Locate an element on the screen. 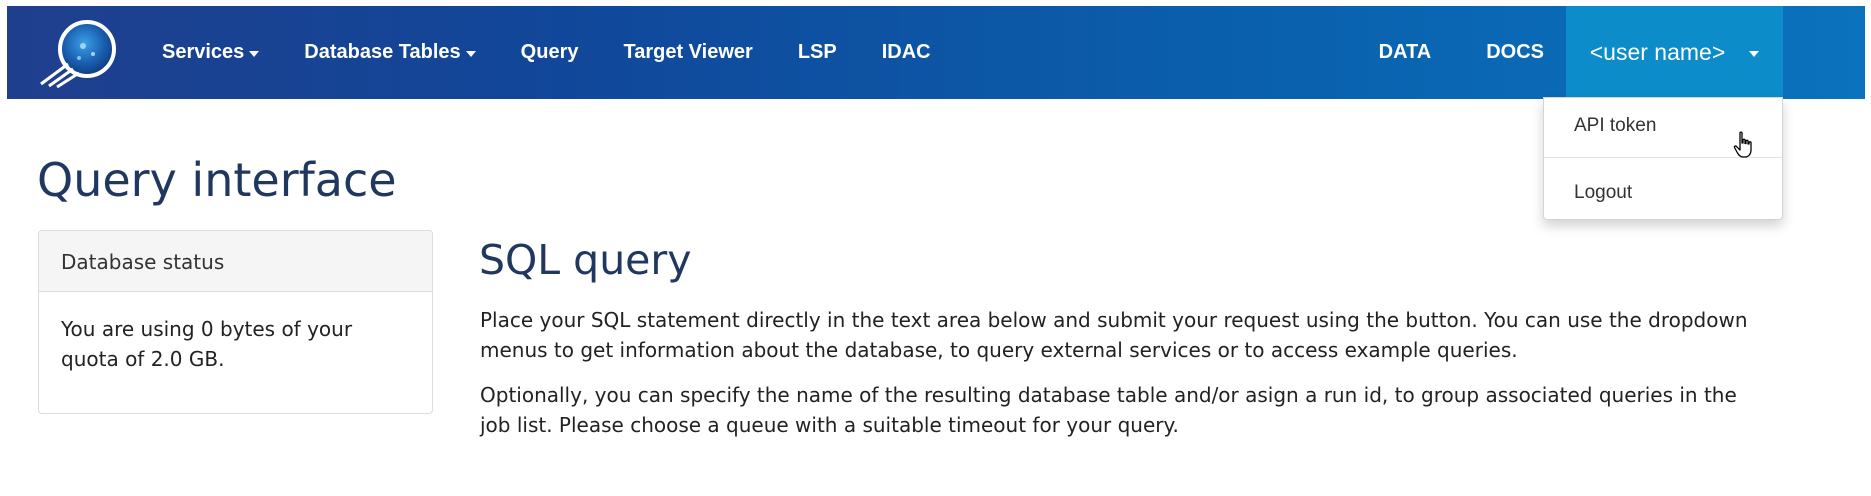 The height and width of the screenshot is (496, 1871). page-title: Query interface is located at coordinates (217, 180).